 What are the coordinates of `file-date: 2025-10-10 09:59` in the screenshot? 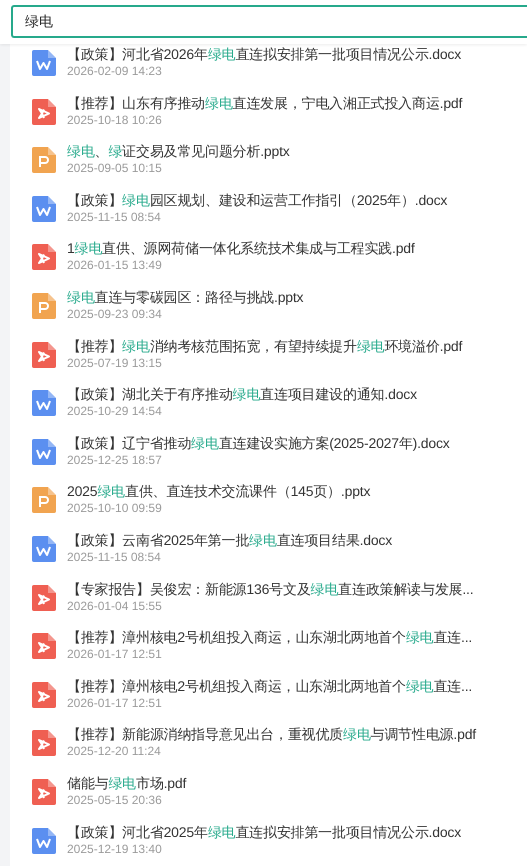 It's located at (115, 508).